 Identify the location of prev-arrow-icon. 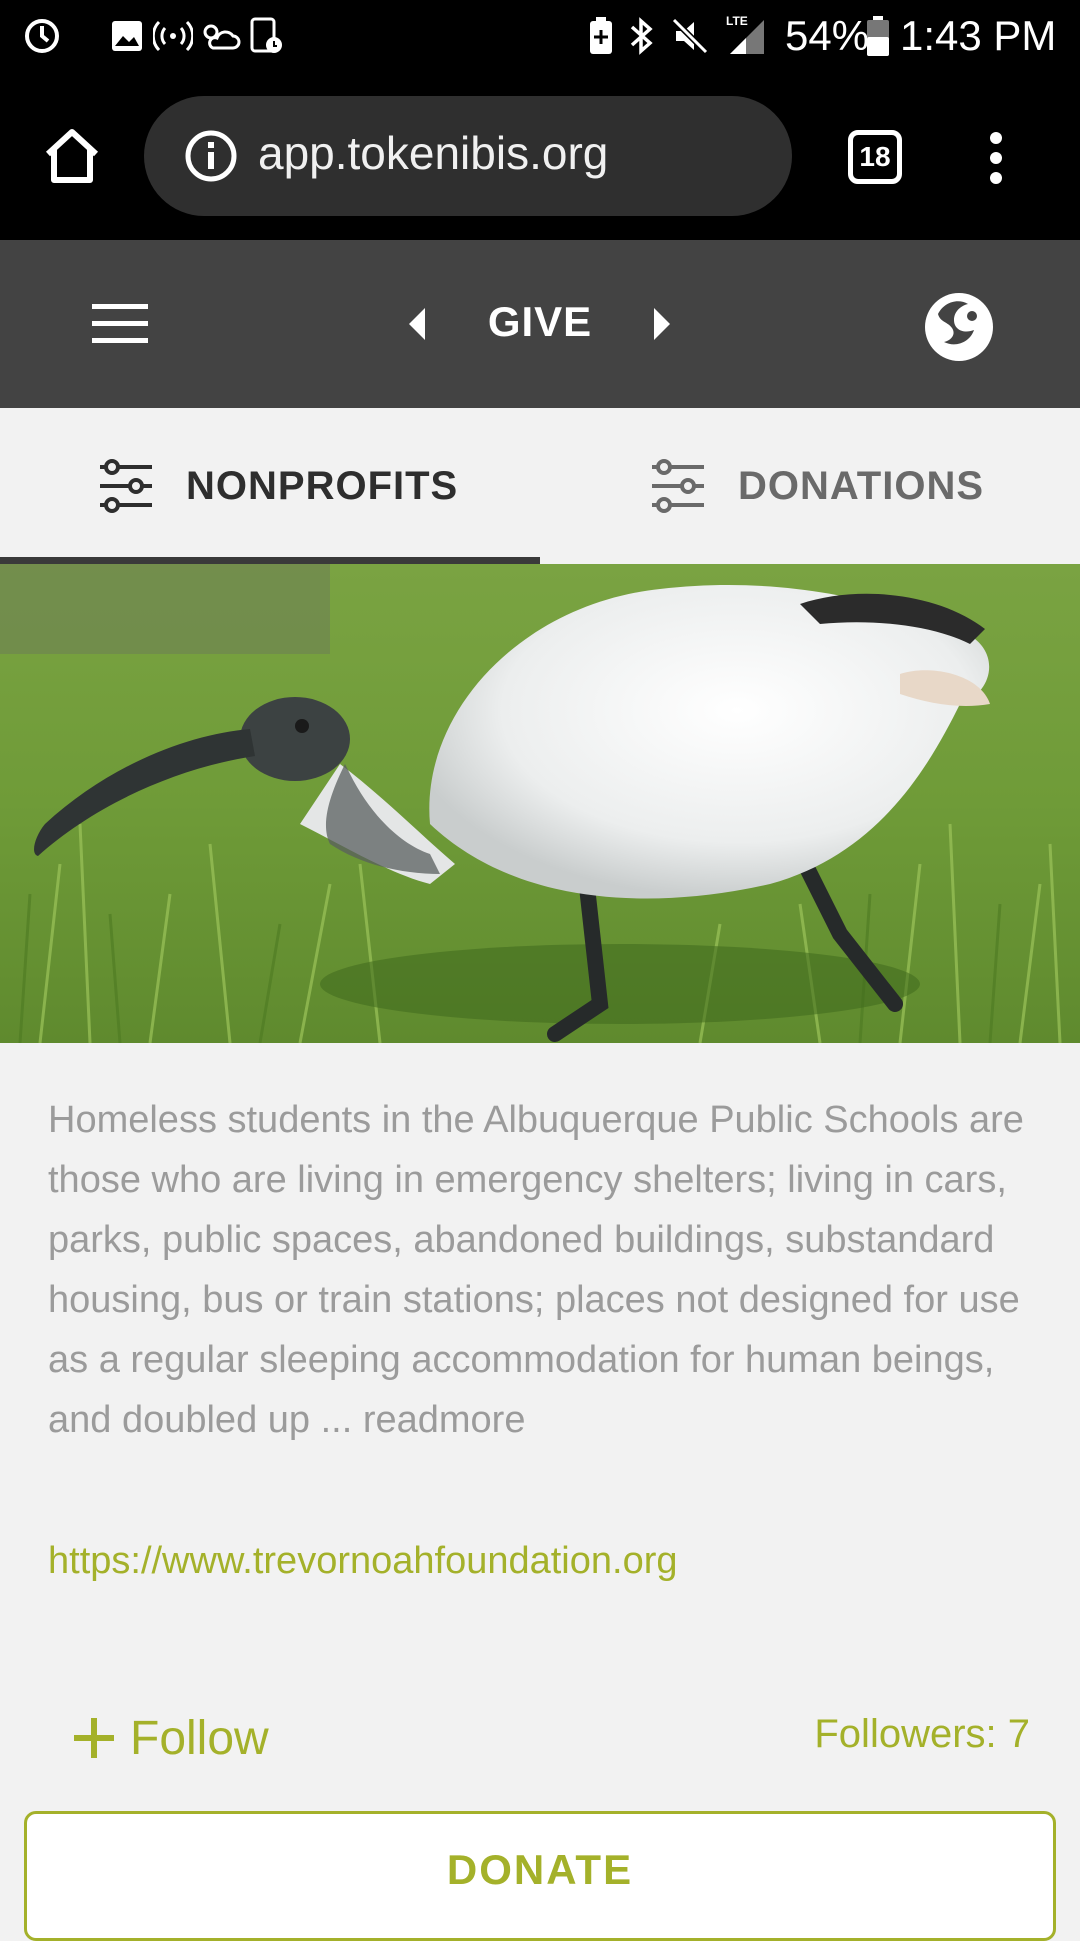
(417, 324).